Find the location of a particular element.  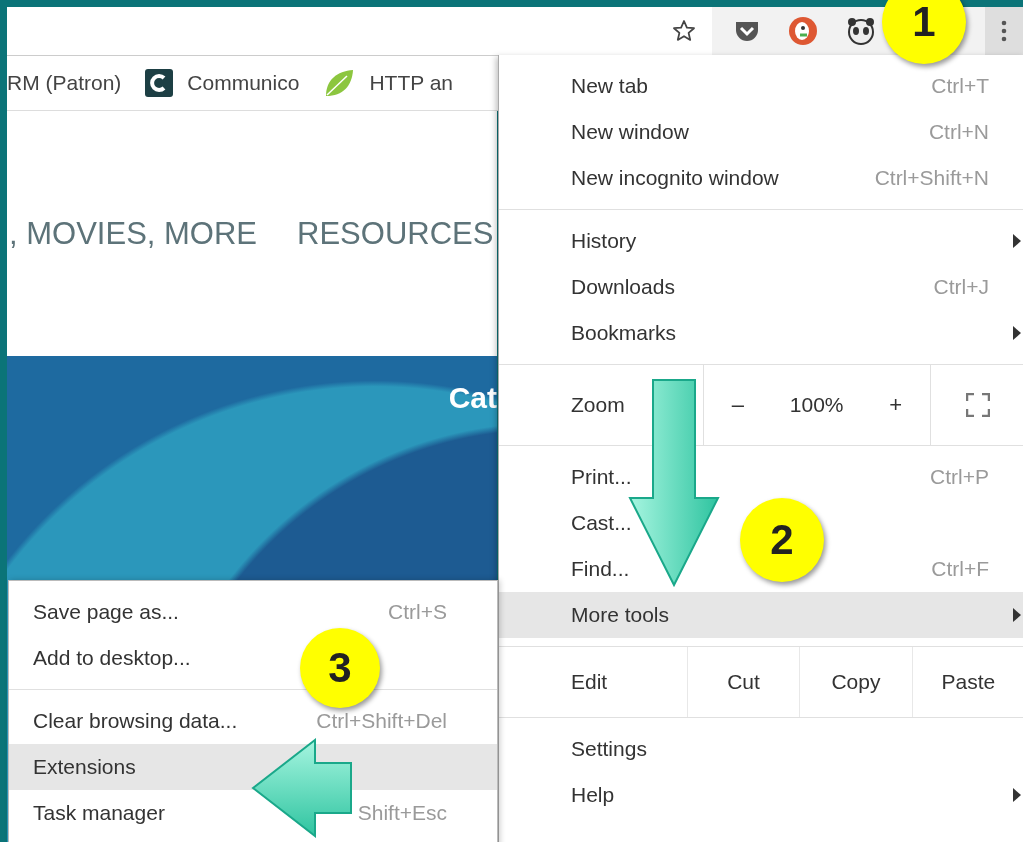

keyboard-shortcut: Ctrl+Shift+Del is located at coordinates (381, 721).